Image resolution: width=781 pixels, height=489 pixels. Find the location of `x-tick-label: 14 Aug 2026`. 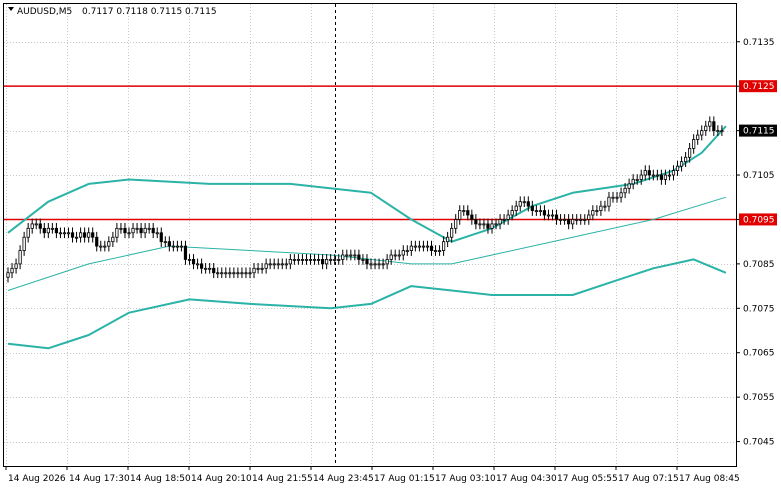

x-tick-label: 14 Aug 2026 is located at coordinates (37, 479).